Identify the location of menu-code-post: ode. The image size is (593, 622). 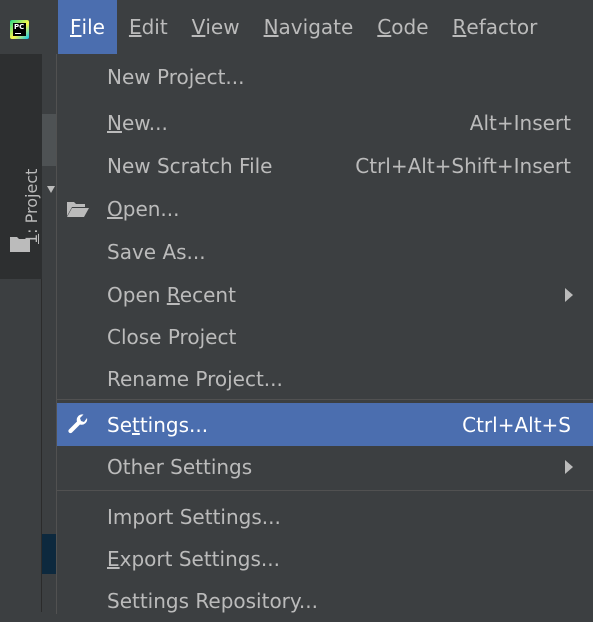
(410, 27).